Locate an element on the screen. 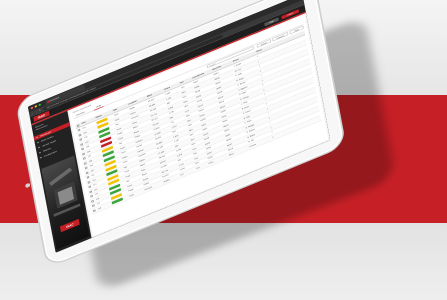 This screenshot has height=300, width=447. cell-miles: 30,662 is located at coordinates (166, 181).